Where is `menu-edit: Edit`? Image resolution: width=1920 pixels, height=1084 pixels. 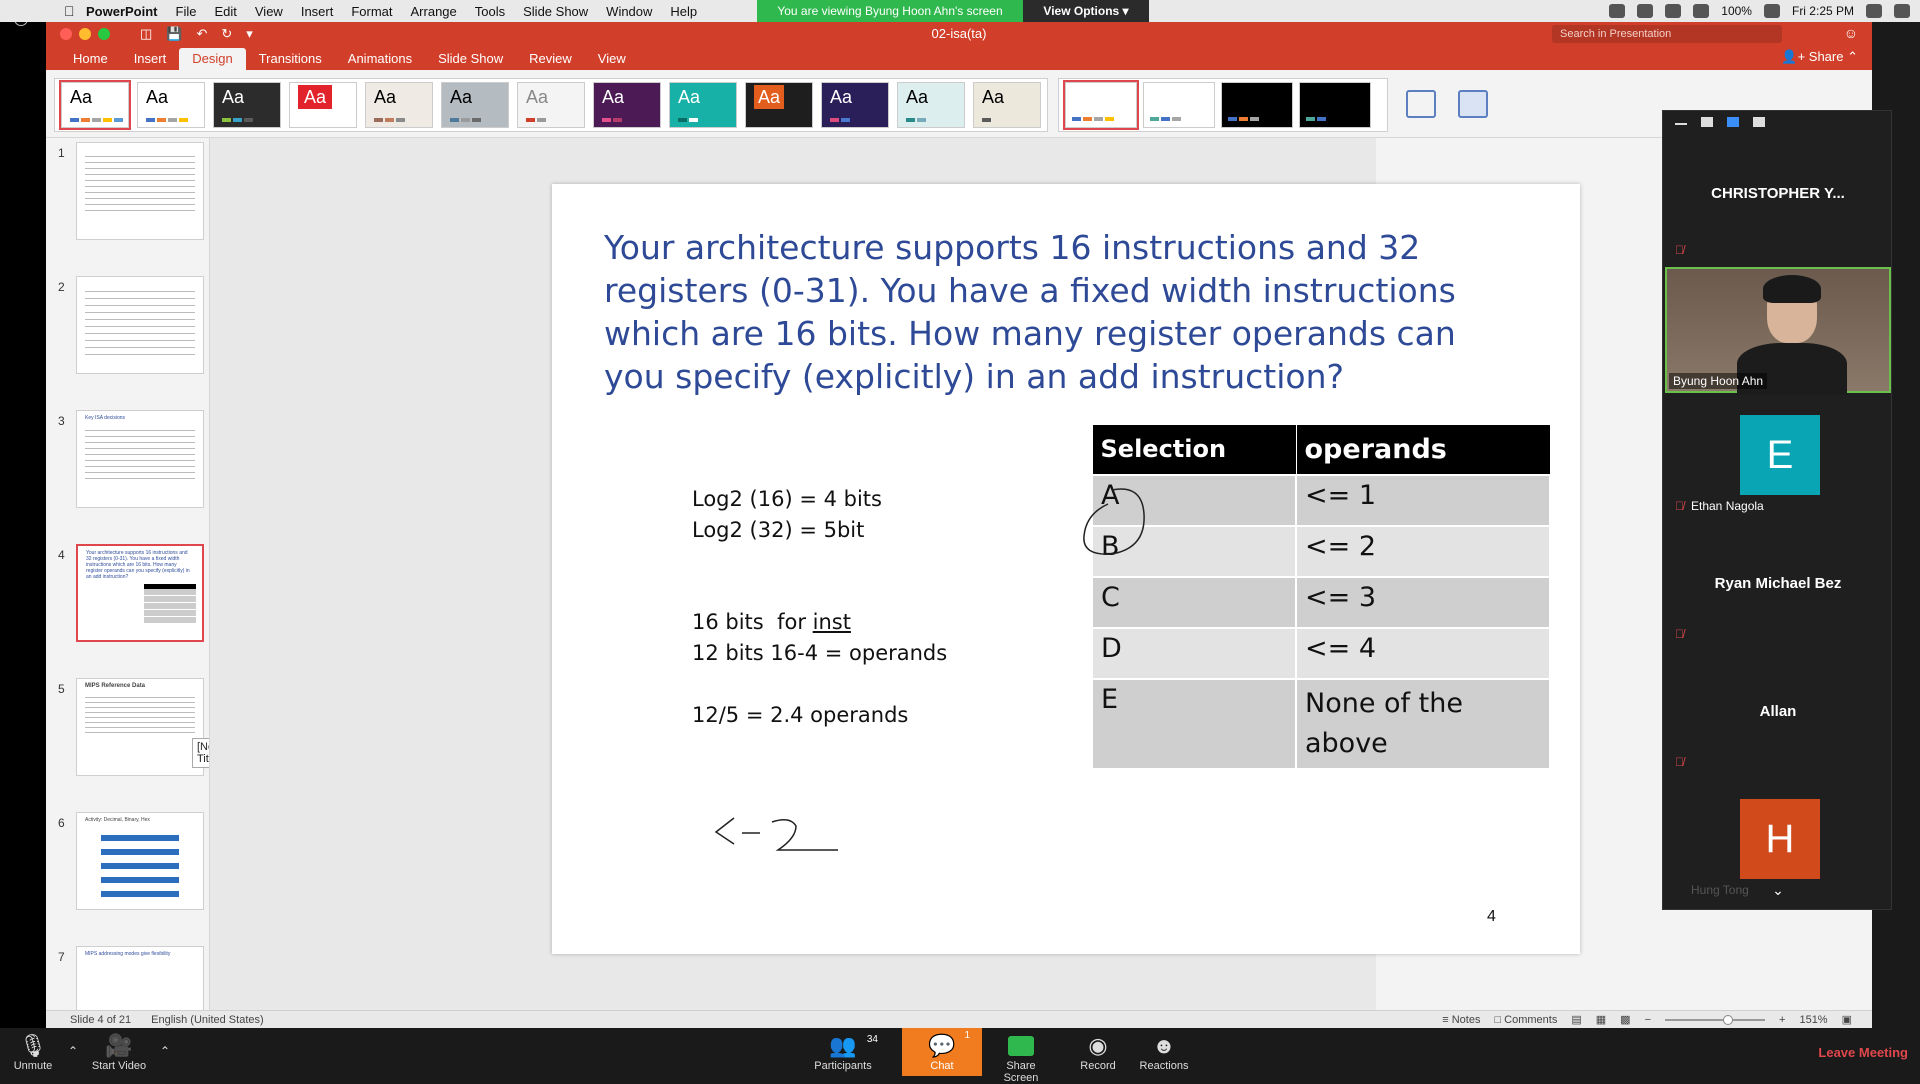
menu-edit: Edit is located at coordinates (225, 11).